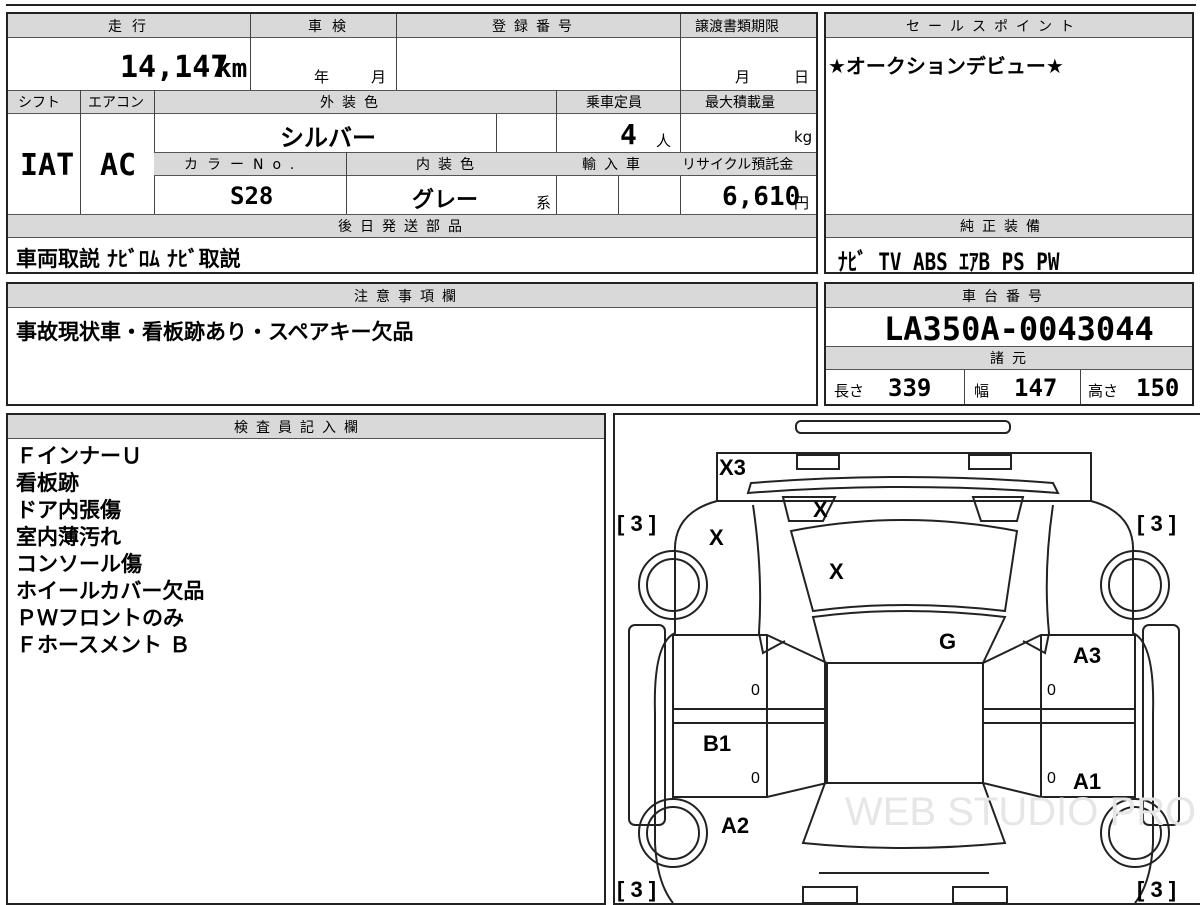 The image size is (1200, 905). I want to click on interior-color-value: グレー, so click(445, 200).